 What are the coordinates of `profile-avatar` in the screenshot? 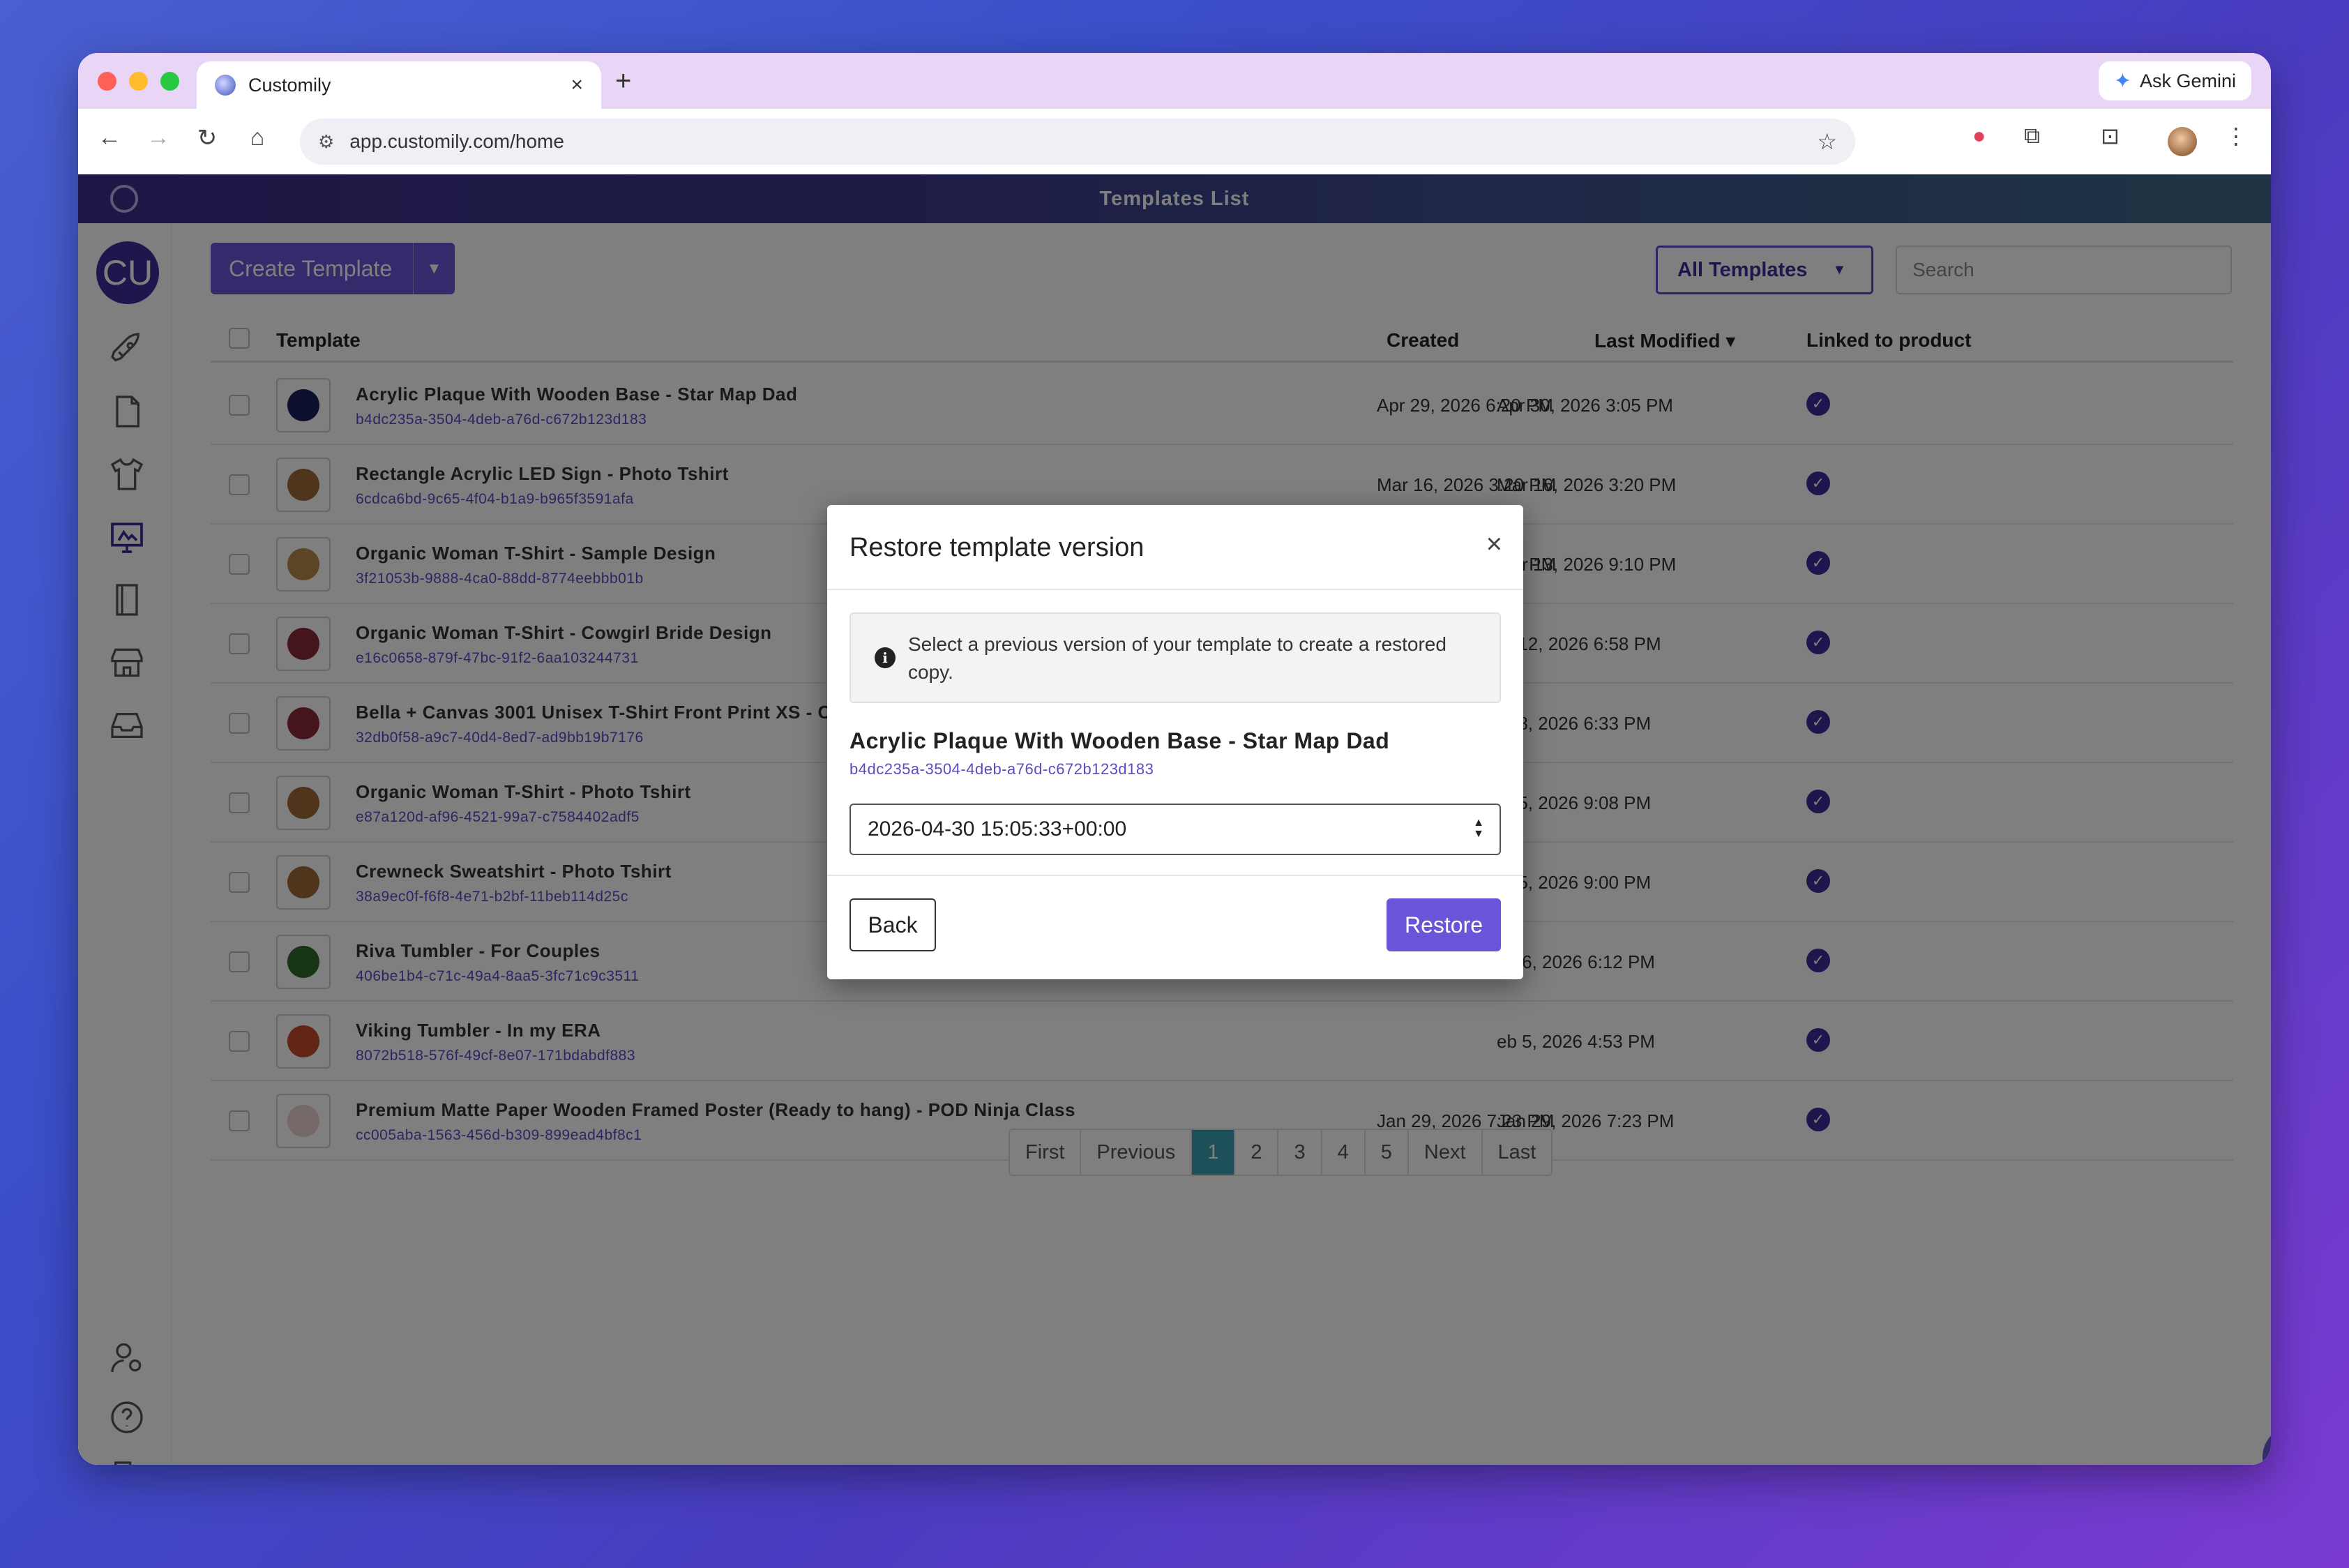 It's located at (2182, 141).